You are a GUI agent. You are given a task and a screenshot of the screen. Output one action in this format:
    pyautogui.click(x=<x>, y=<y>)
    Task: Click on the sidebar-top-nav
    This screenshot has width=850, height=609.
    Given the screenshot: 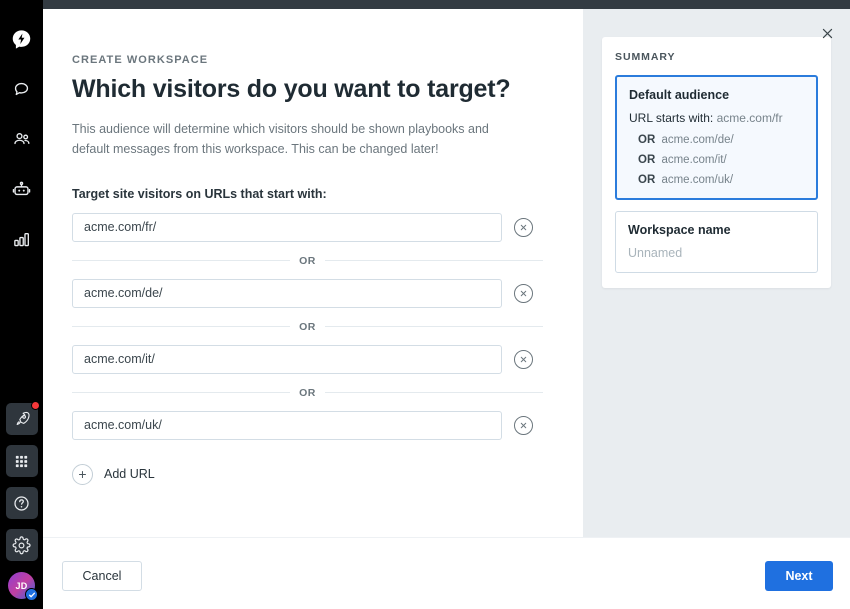 What is the action you would take?
    pyautogui.click(x=22, y=139)
    